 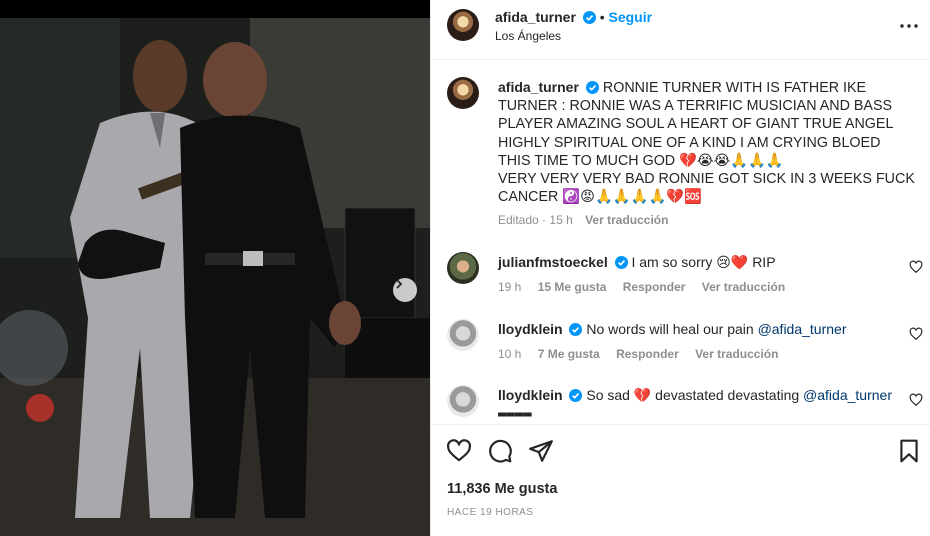 I want to click on more-options-icon, so click(x=909, y=26).